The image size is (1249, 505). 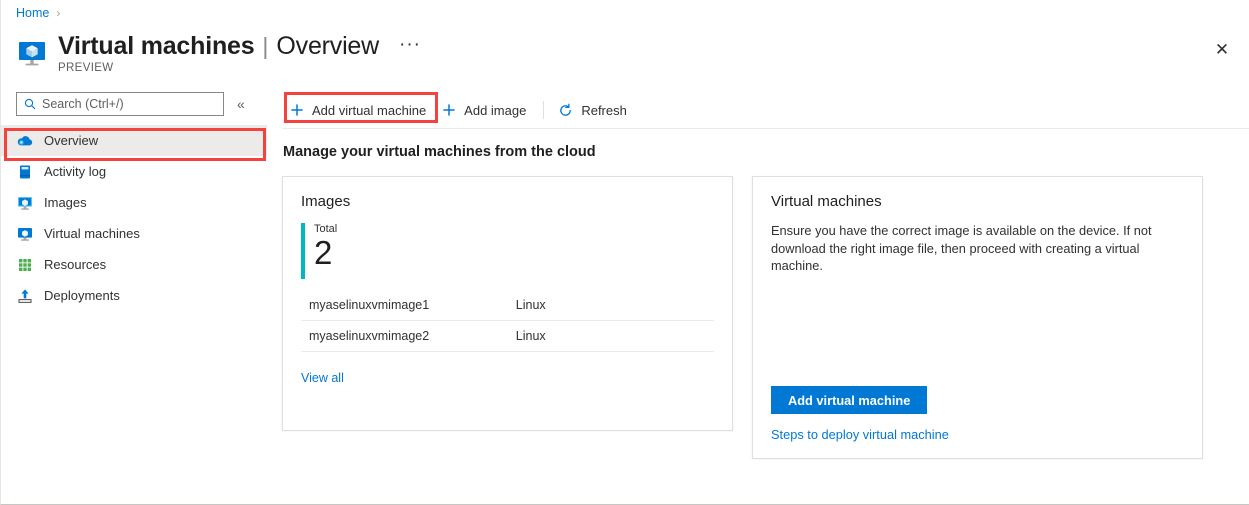 What do you see at coordinates (369, 110) in the screenshot?
I see `add-virtual-machine-label: Add virtual machine` at bounding box center [369, 110].